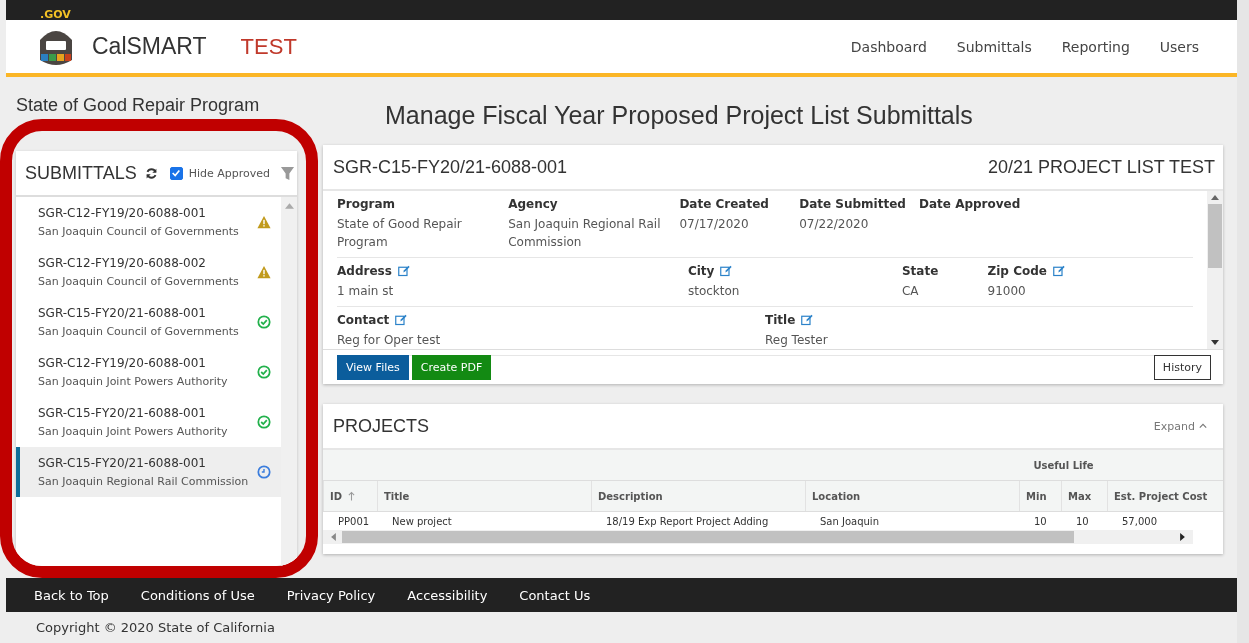  I want to click on table-cell: PP001, so click(354, 521).